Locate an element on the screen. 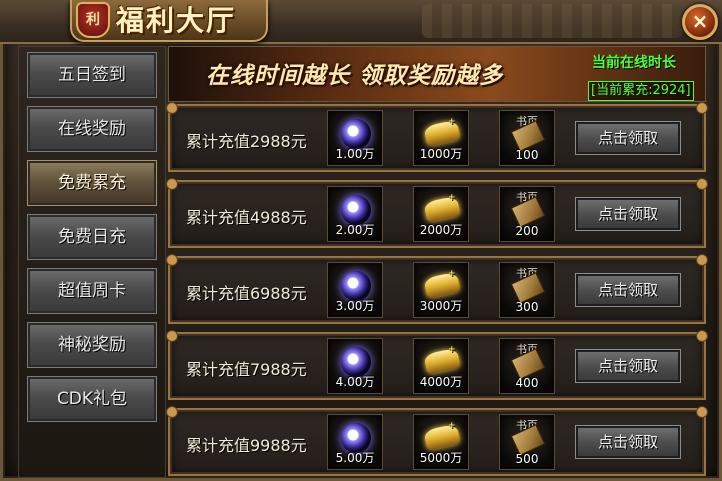  reward-qty: 5000万 is located at coordinates (441, 458).